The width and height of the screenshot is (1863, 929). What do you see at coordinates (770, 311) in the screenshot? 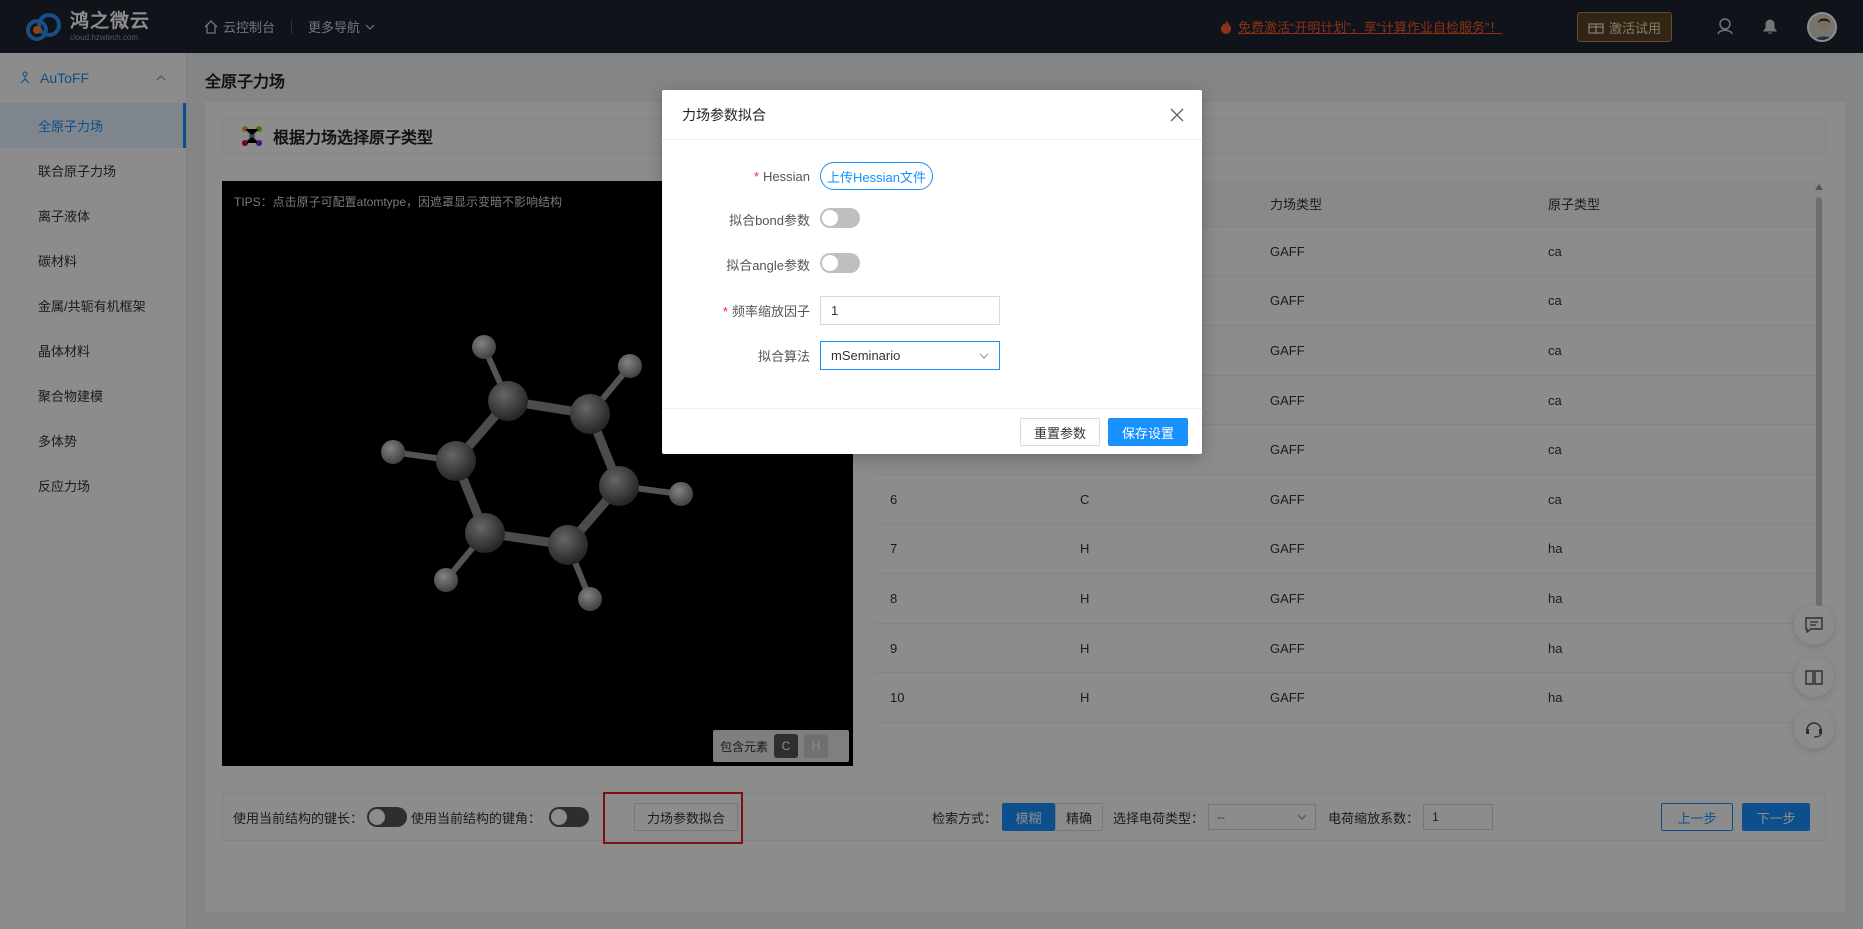
I see `freq-scale-label: 频率缩放因子` at bounding box center [770, 311].